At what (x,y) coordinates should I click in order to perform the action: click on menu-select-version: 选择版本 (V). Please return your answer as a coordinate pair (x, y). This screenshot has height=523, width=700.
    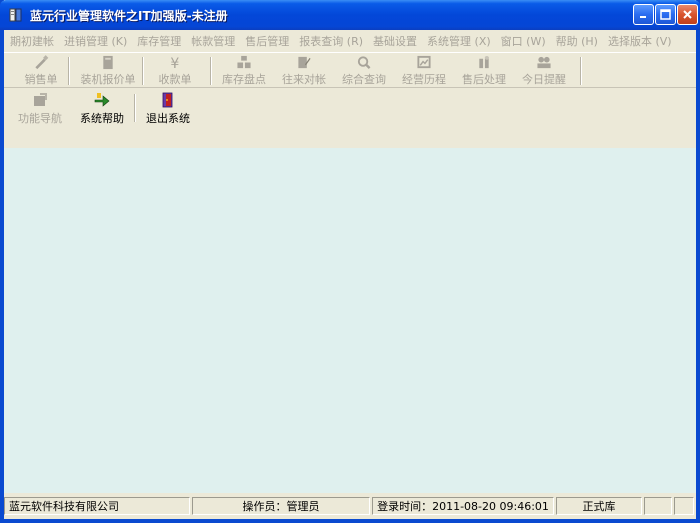
    Looking at the image, I should click on (640, 41).